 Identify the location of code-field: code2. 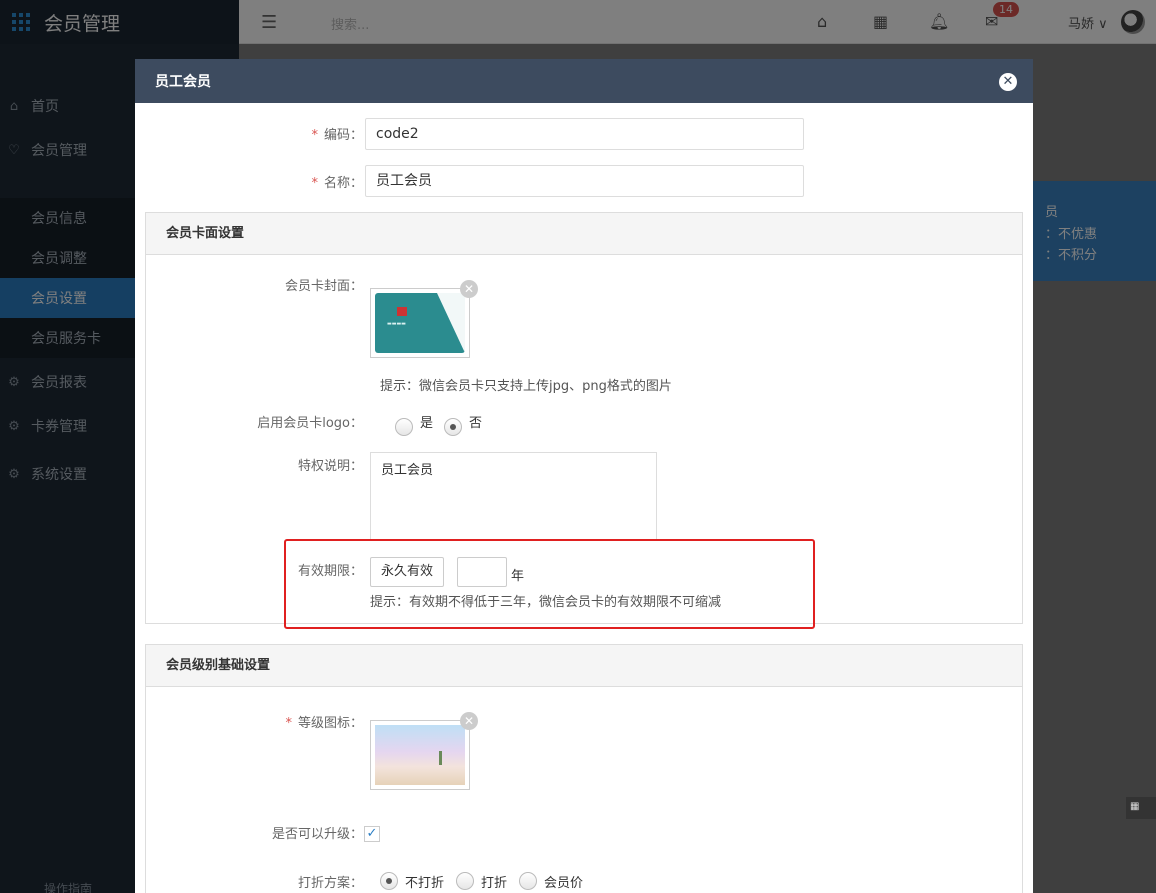
(584, 134).